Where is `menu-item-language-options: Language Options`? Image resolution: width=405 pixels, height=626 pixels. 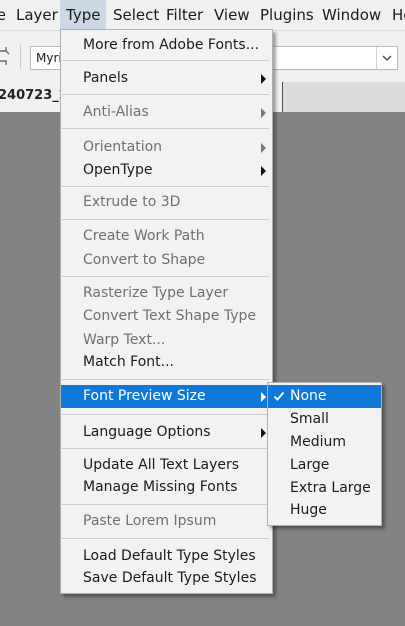
menu-item-language-options: Language Options is located at coordinates (166, 432).